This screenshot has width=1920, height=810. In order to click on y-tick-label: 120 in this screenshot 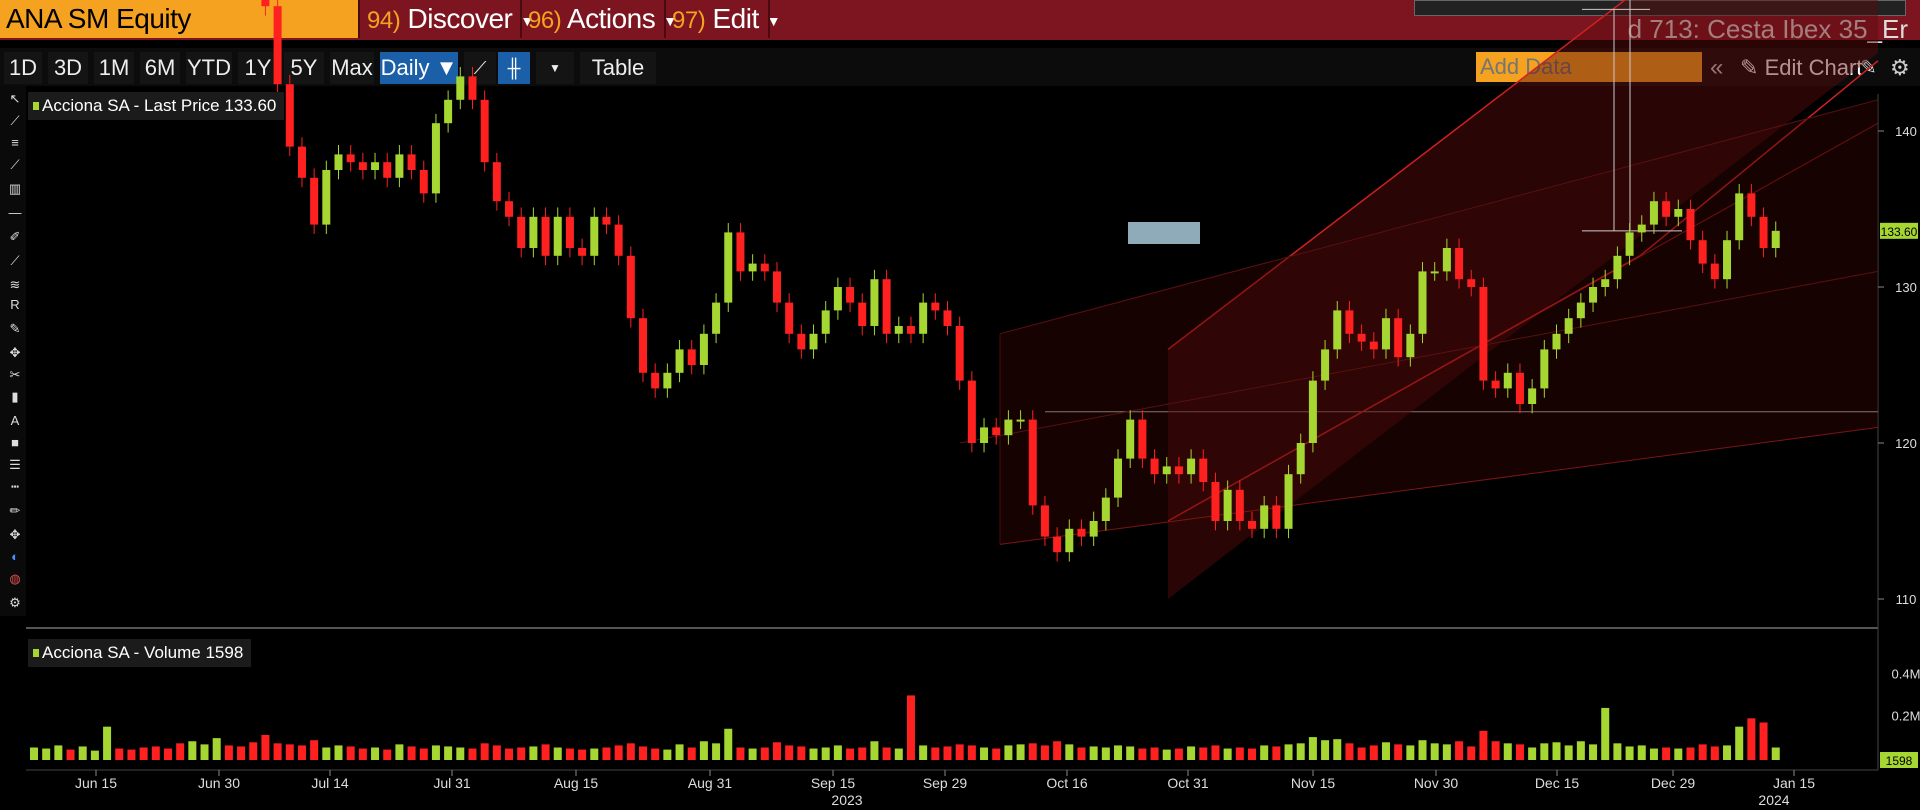, I will do `click(1906, 443)`.